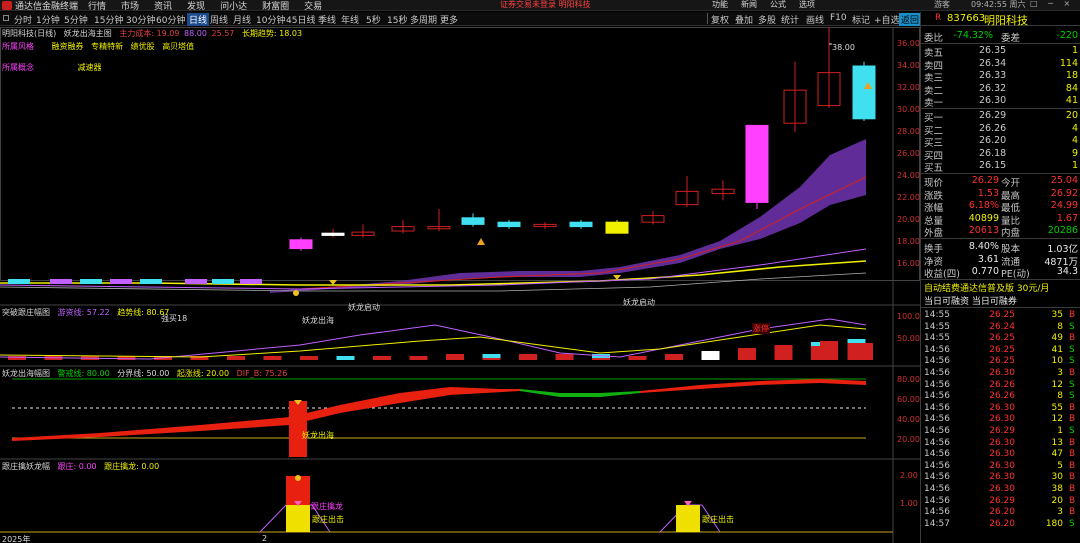 The height and width of the screenshot is (543, 1080). Describe the element at coordinates (140, 19) in the screenshot. I see `period-30min: 30分钟` at that location.